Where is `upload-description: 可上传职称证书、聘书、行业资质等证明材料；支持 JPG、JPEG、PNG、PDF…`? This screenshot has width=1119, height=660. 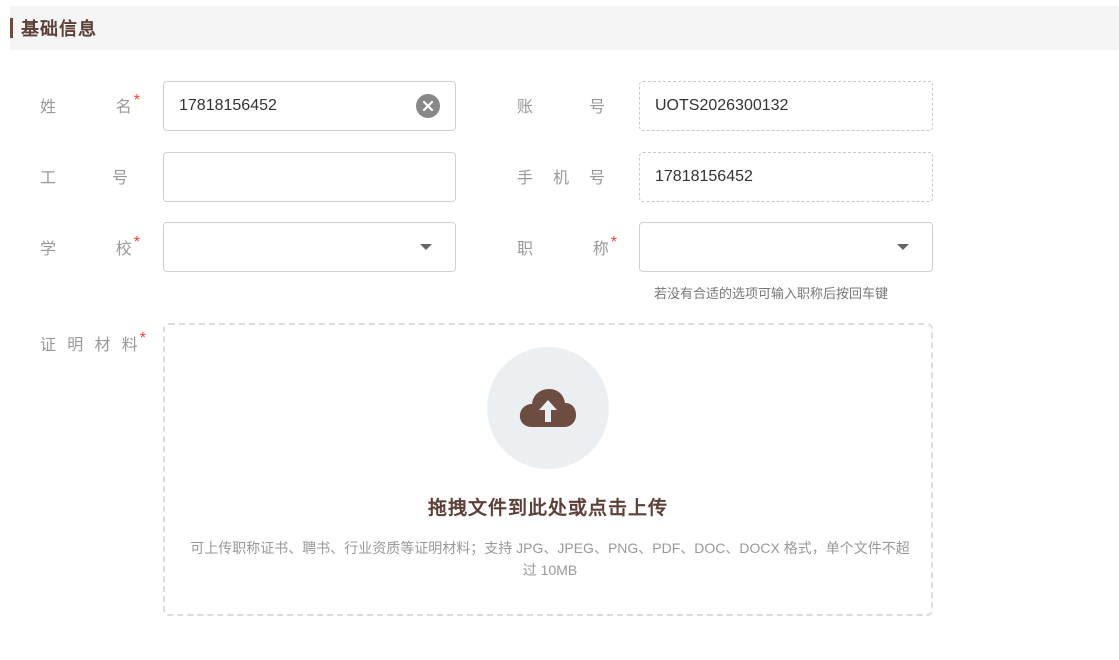
upload-description: 可上传职称证书、聘书、行业资质等证明材料；支持 JPG、JPEG、PNG、PDF… is located at coordinates (550, 559).